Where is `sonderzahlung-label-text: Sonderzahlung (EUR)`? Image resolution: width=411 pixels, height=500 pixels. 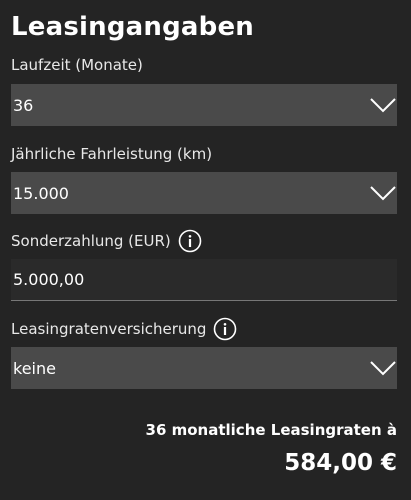
sonderzahlung-label-text: Sonderzahlung (EUR) is located at coordinates (91, 241).